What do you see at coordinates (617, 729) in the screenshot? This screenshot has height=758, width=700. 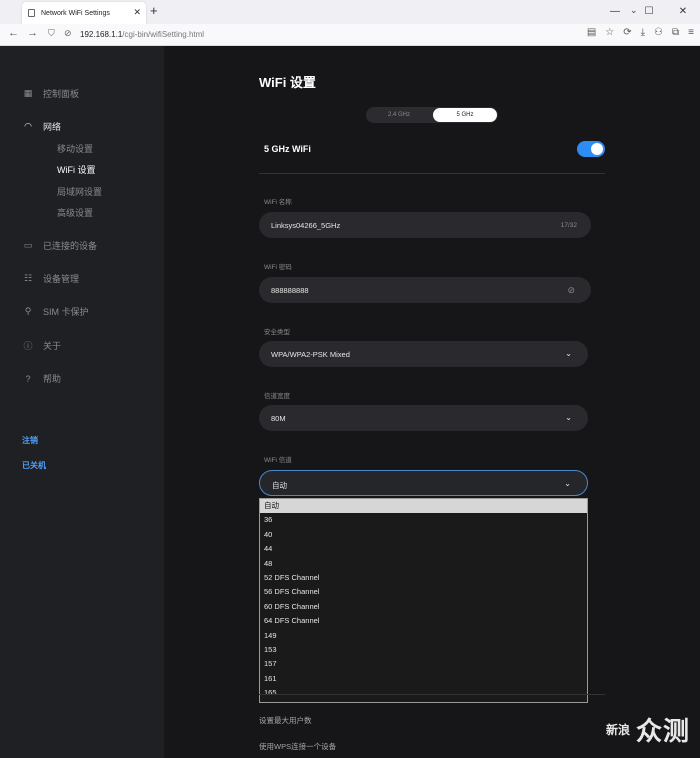 I see `watermark-text-a: 新浪` at bounding box center [617, 729].